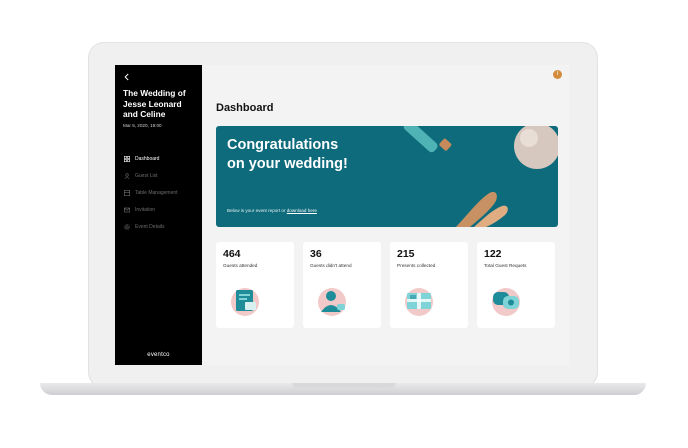 The image size is (688, 448). Describe the element at coordinates (126, 193) in the screenshot. I see `table-icon` at that location.